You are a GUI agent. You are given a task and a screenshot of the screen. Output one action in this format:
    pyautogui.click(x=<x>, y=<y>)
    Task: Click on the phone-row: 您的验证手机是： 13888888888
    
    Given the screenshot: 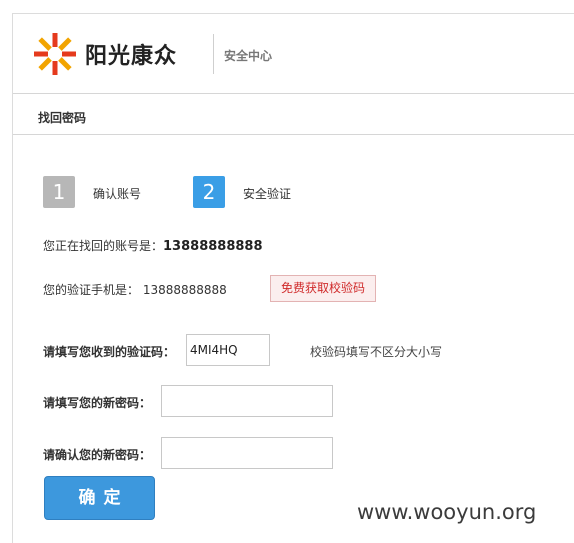 What is the action you would take?
    pyautogui.click(x=135, y=290)
    